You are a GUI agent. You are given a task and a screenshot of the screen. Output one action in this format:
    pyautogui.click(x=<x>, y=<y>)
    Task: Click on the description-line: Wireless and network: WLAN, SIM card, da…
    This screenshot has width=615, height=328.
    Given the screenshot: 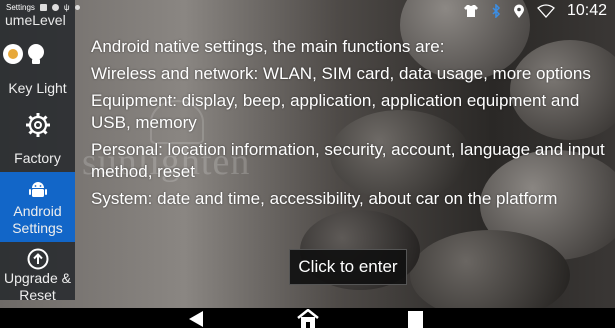 What is the action you would take?
    pyautogui.click(x=341, y=73)
    